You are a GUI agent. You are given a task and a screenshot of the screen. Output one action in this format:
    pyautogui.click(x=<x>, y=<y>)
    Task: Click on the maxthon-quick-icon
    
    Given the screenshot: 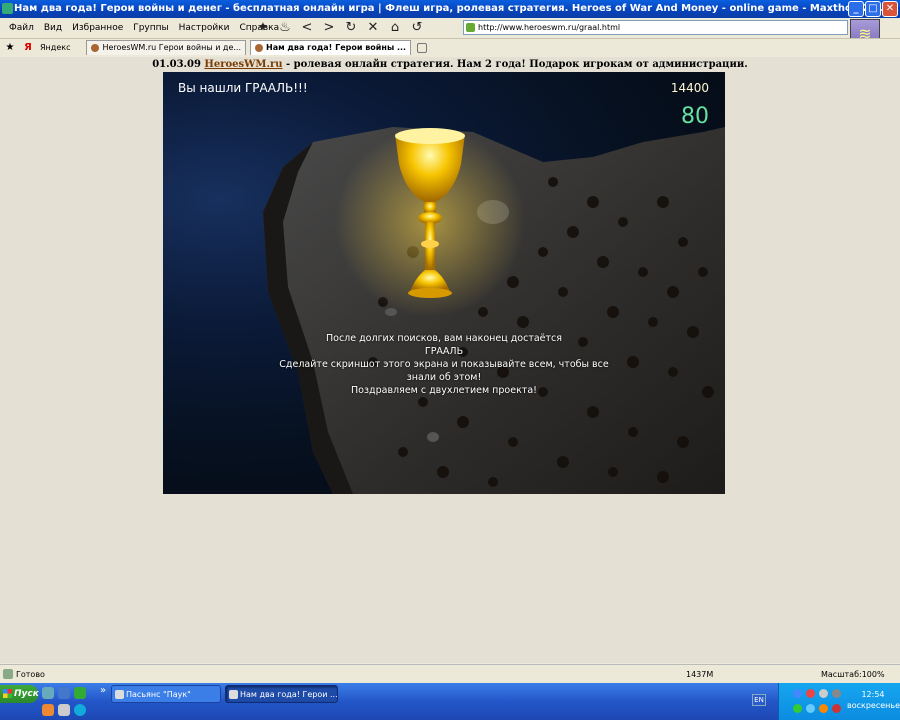 What is the action you would take?
    pyautogui.click(x=64, y=693)
    